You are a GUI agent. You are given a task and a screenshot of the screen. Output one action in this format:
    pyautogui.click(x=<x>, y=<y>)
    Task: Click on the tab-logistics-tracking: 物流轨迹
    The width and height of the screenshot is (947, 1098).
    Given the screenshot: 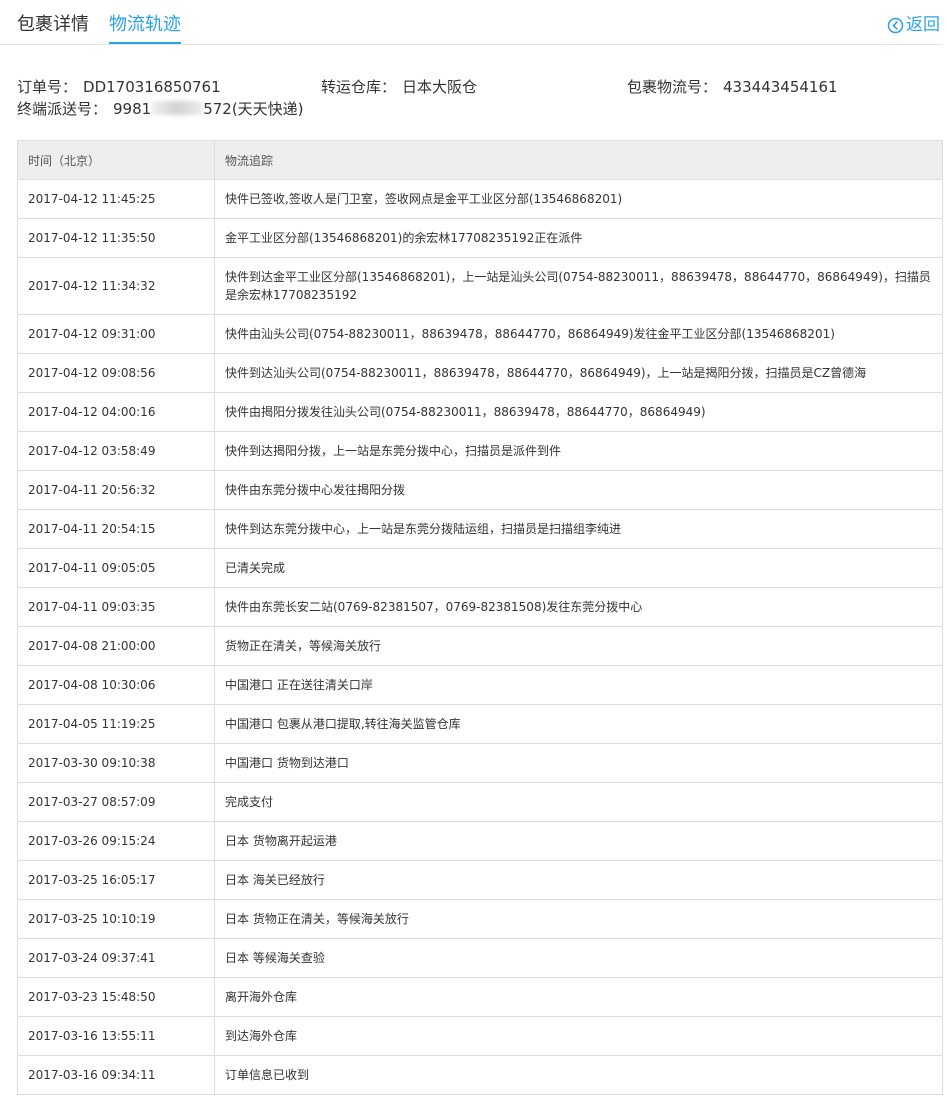 What is the action you would take?
    pyautogui.click(x=145, y=28)
    